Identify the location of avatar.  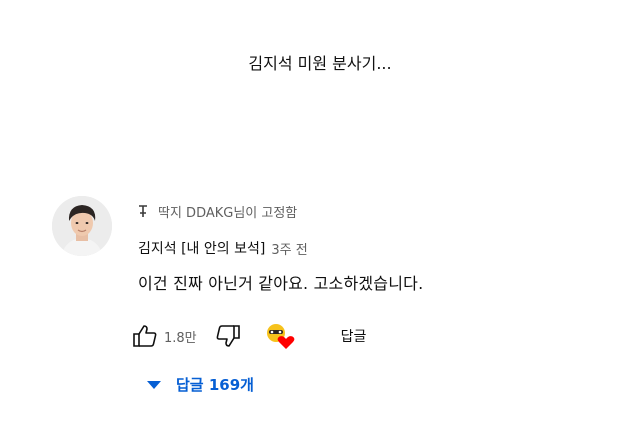
(82, 226).